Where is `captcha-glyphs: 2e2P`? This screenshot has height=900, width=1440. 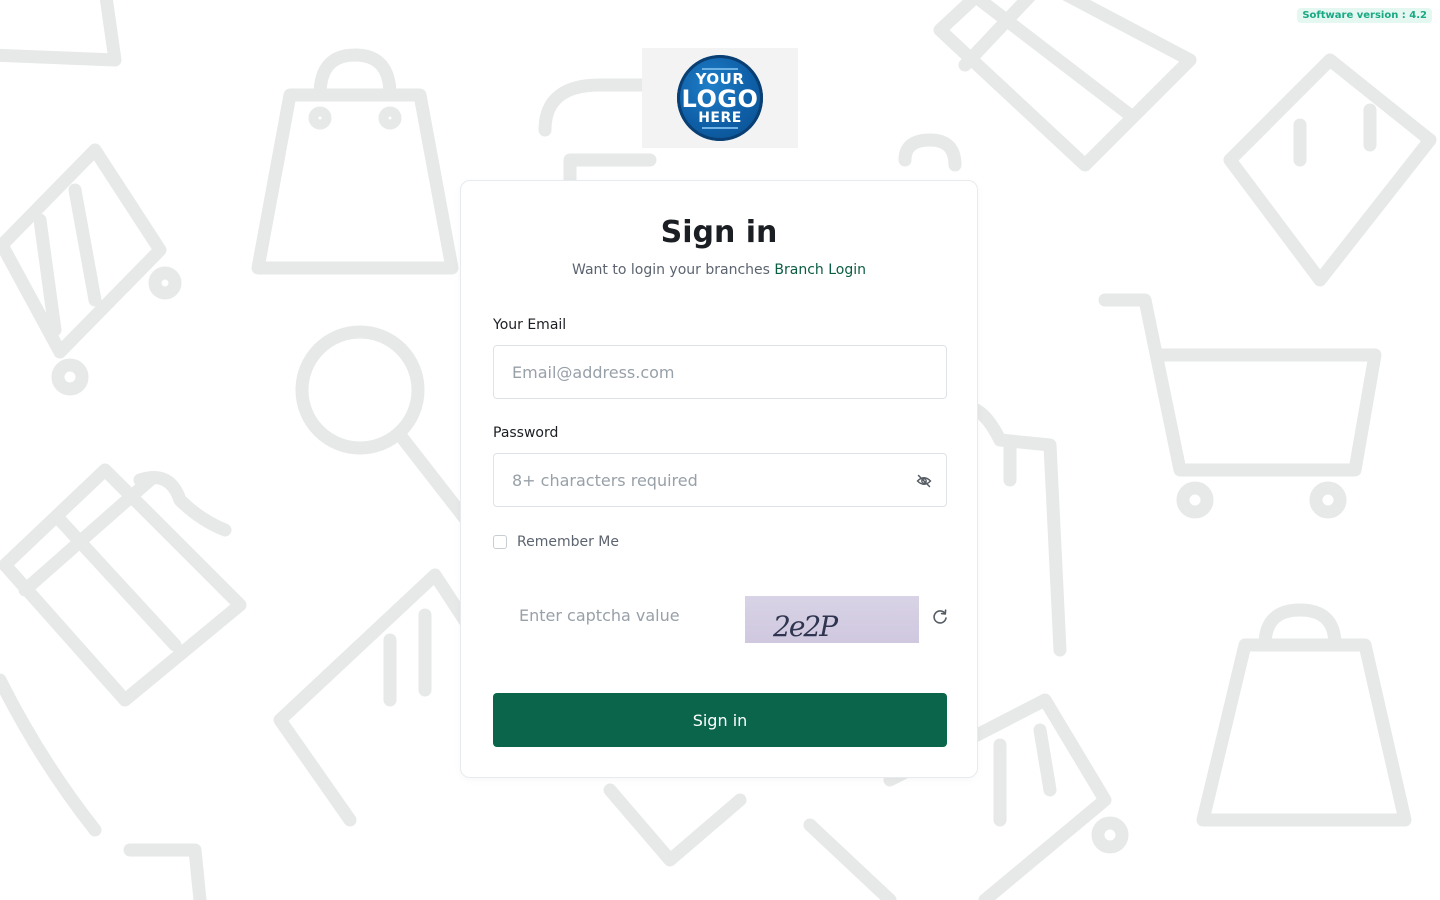
captcha-glyphs: 2e2P is located at coordinates (806, 626).